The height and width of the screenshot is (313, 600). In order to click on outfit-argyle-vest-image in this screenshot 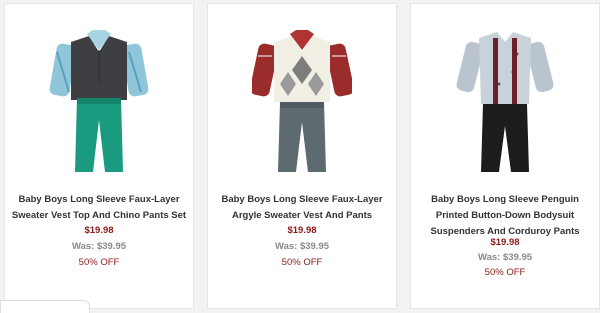, I will do `click(302, 101)`.